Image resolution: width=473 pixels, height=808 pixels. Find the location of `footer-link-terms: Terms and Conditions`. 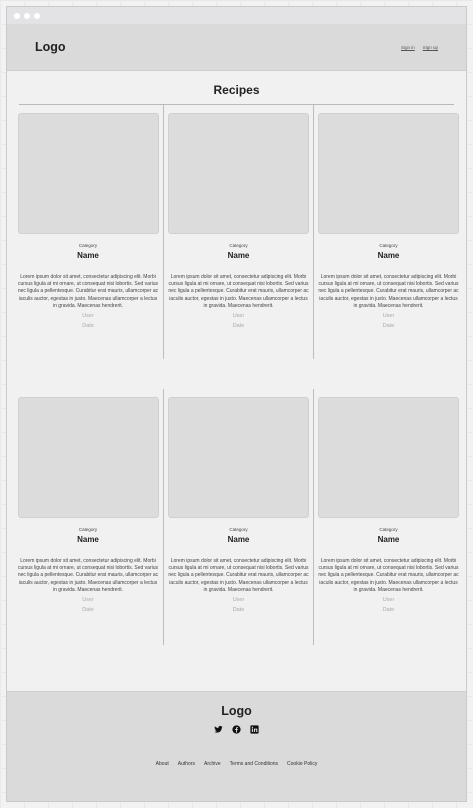

footer-link-terms: Terms and Conditions is located at coordinates (254, 764).